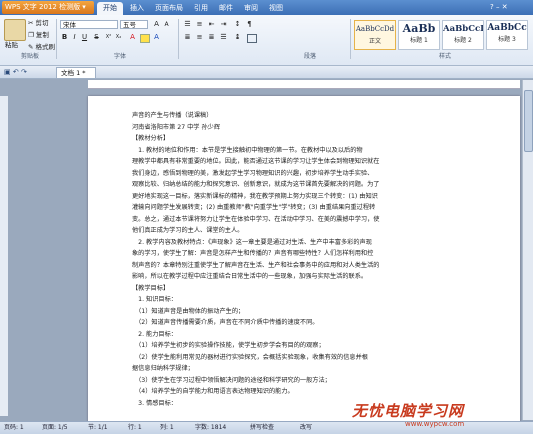 This screenshot has height=434, width=533. Describe the element at coordinates (528, 121) in the screenshot. I see `scrollbar-thumb` at that location.